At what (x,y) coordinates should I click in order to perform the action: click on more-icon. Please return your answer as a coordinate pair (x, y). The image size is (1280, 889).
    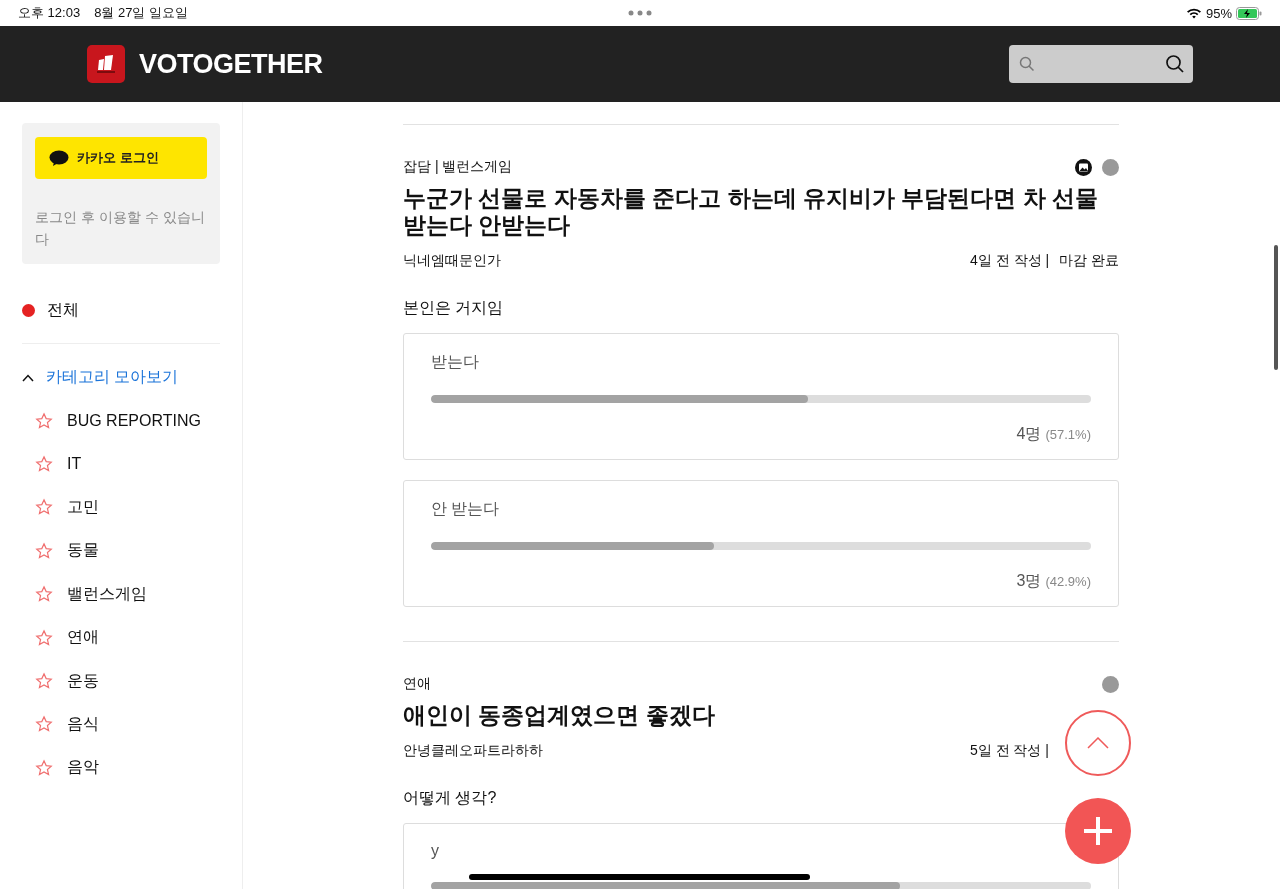
    Looking at the image, I should click on (640, 13).